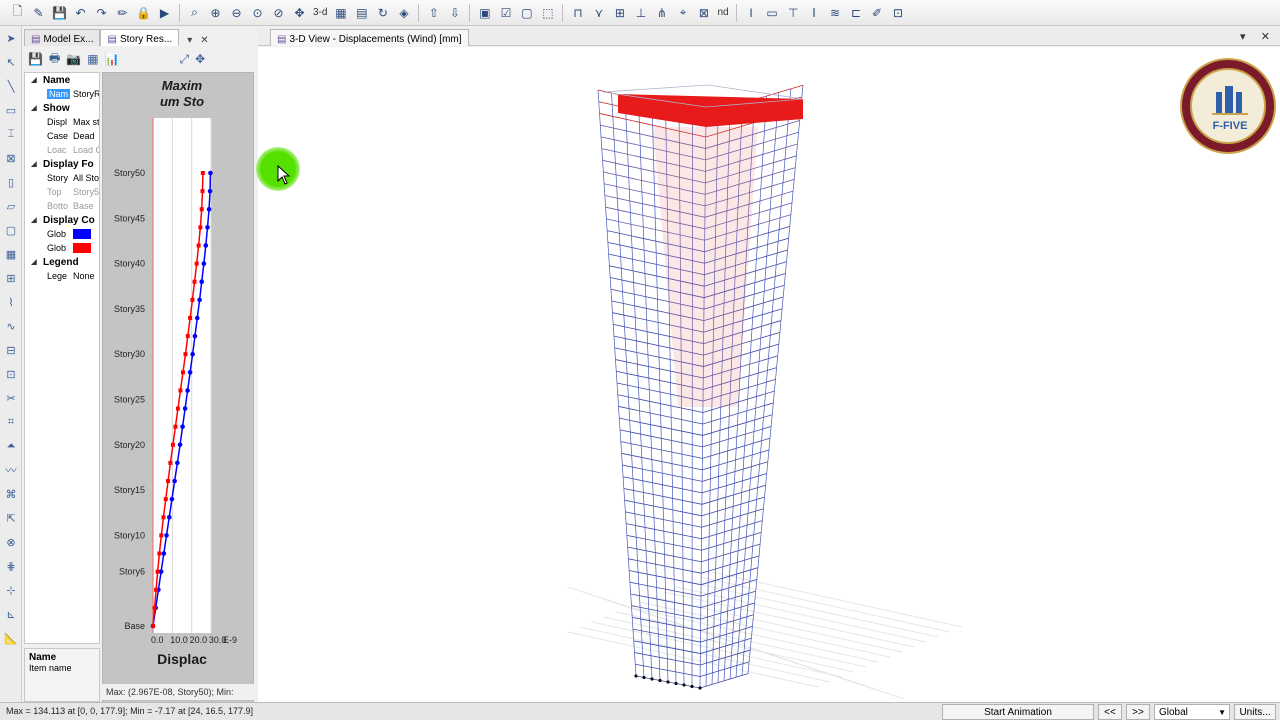 This screenshot has width=1280, height=720. Describe the element at coordinates (62, 192) in the screenshot. I see `property-row: Top Story5` at that location.